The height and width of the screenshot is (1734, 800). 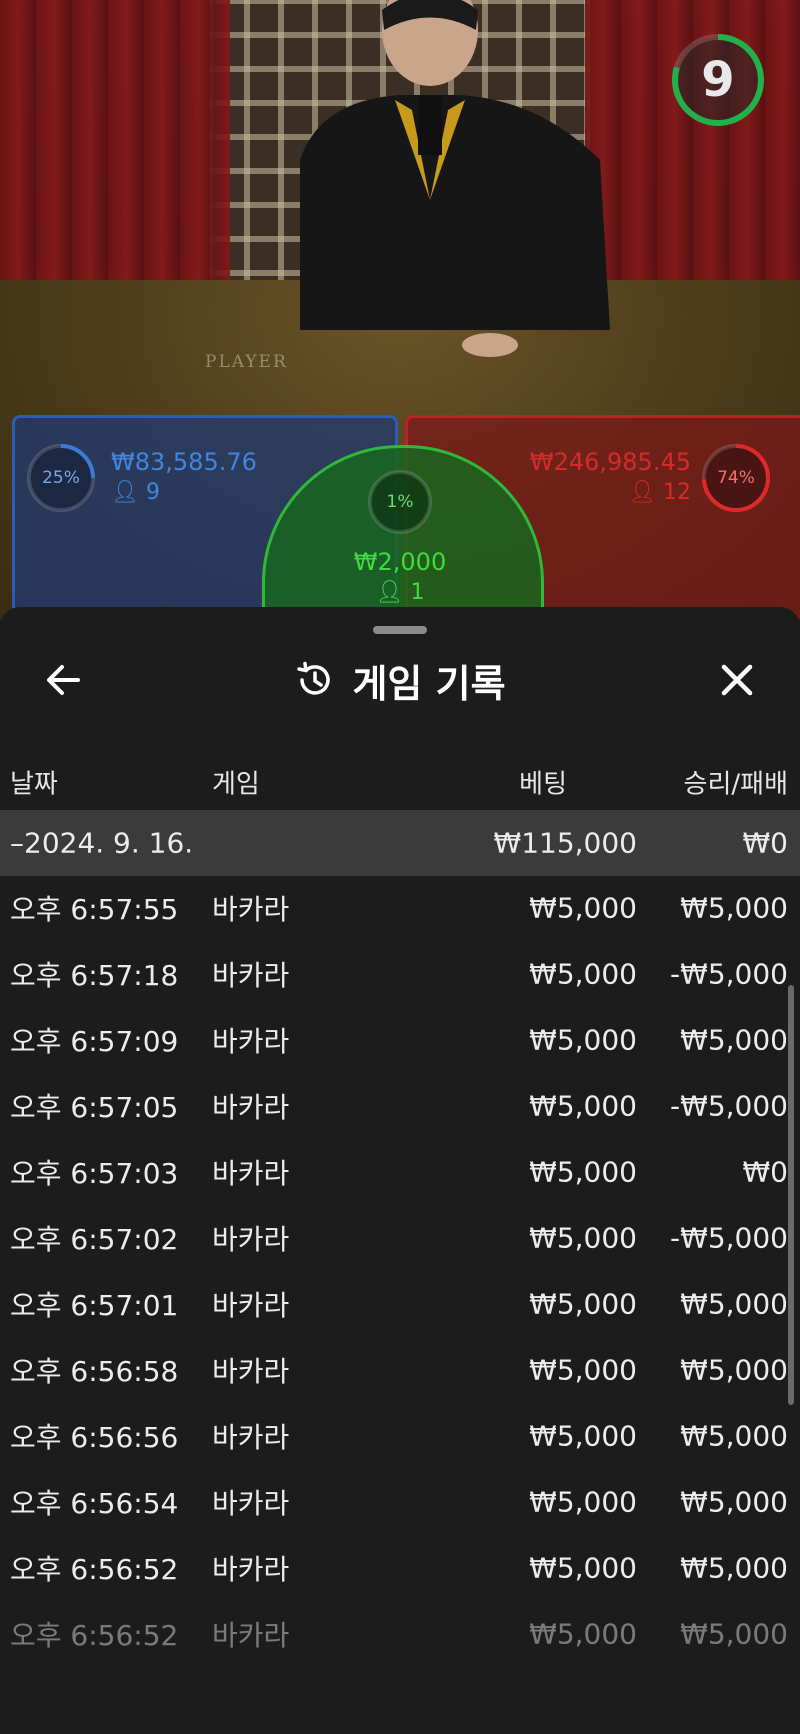 I want to click on dealer-figure, so click(x=455, y=178).